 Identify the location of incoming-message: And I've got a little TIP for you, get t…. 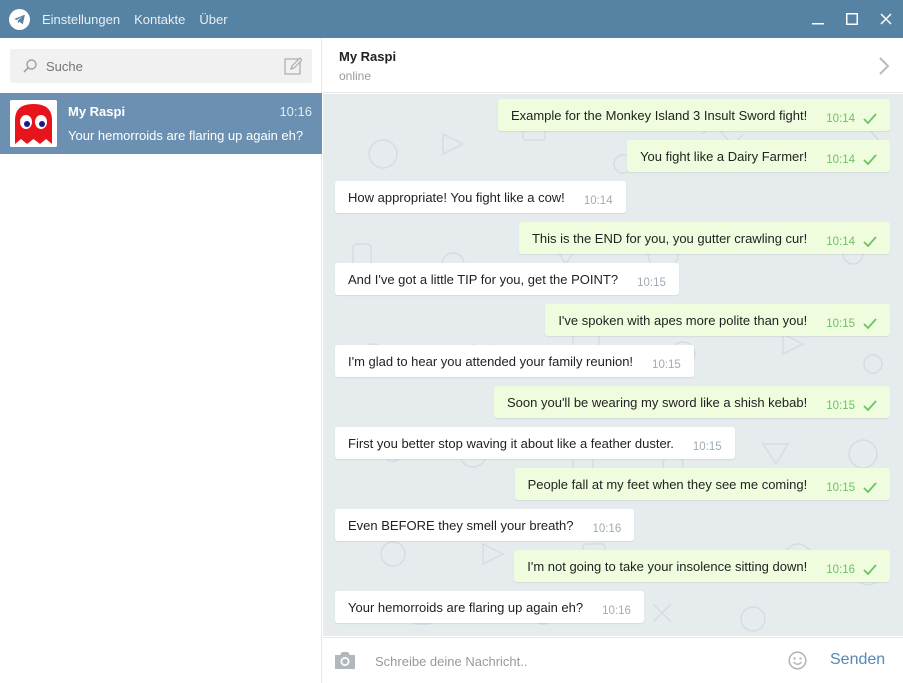
(507, 279).